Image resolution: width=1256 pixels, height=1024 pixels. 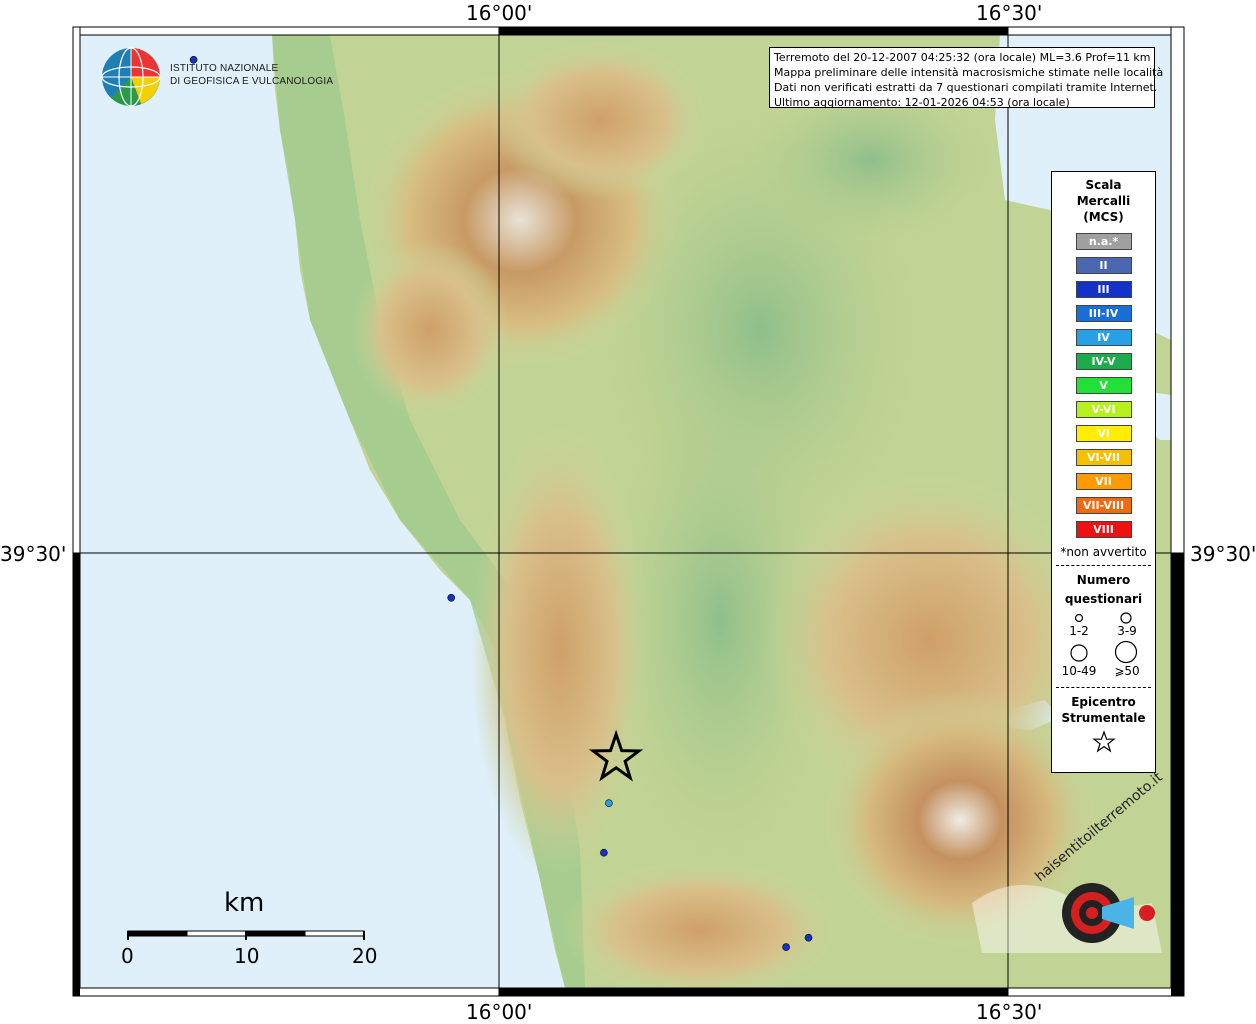 I want to click on legend-swatch-5: IV-V, so click(x=1103, y=361).